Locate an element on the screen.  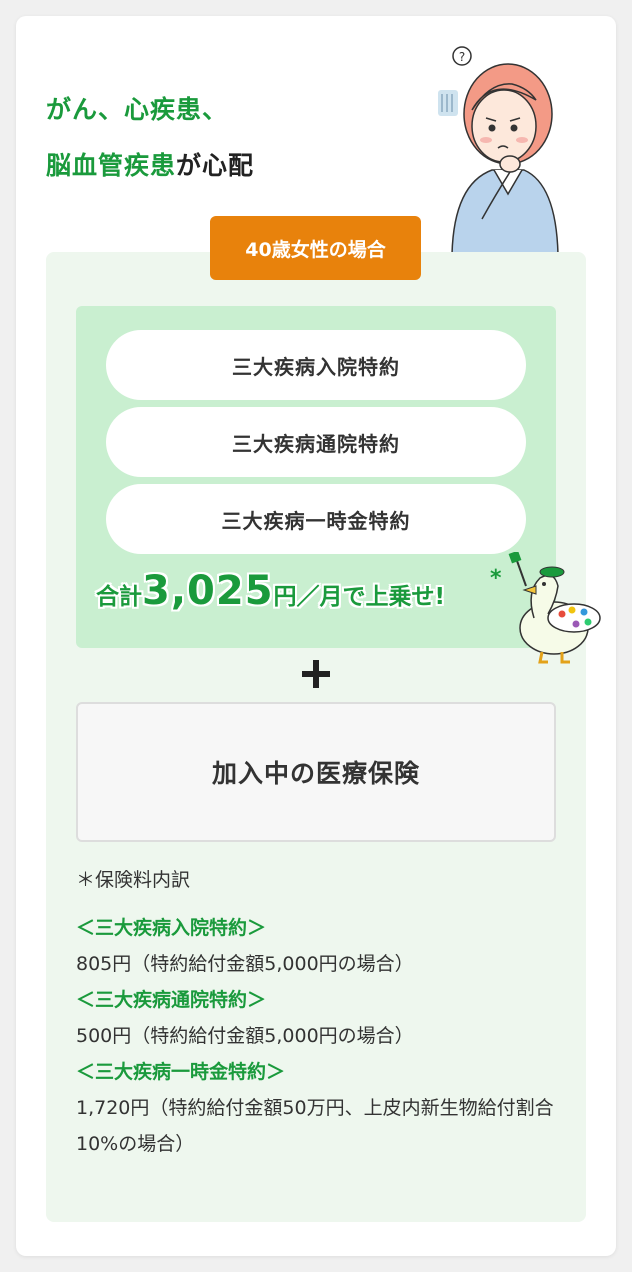
breakdown-label-outpatient: ＜三大疾病通院特約＞ is located at coordinates (171, 1000).